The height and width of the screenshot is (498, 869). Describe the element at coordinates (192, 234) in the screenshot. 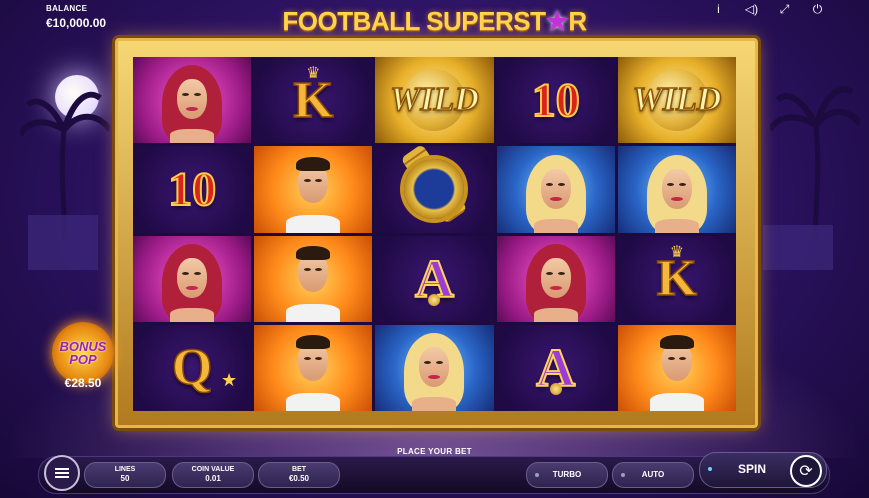

I see `reel-1: 10 Q ★` at that location.